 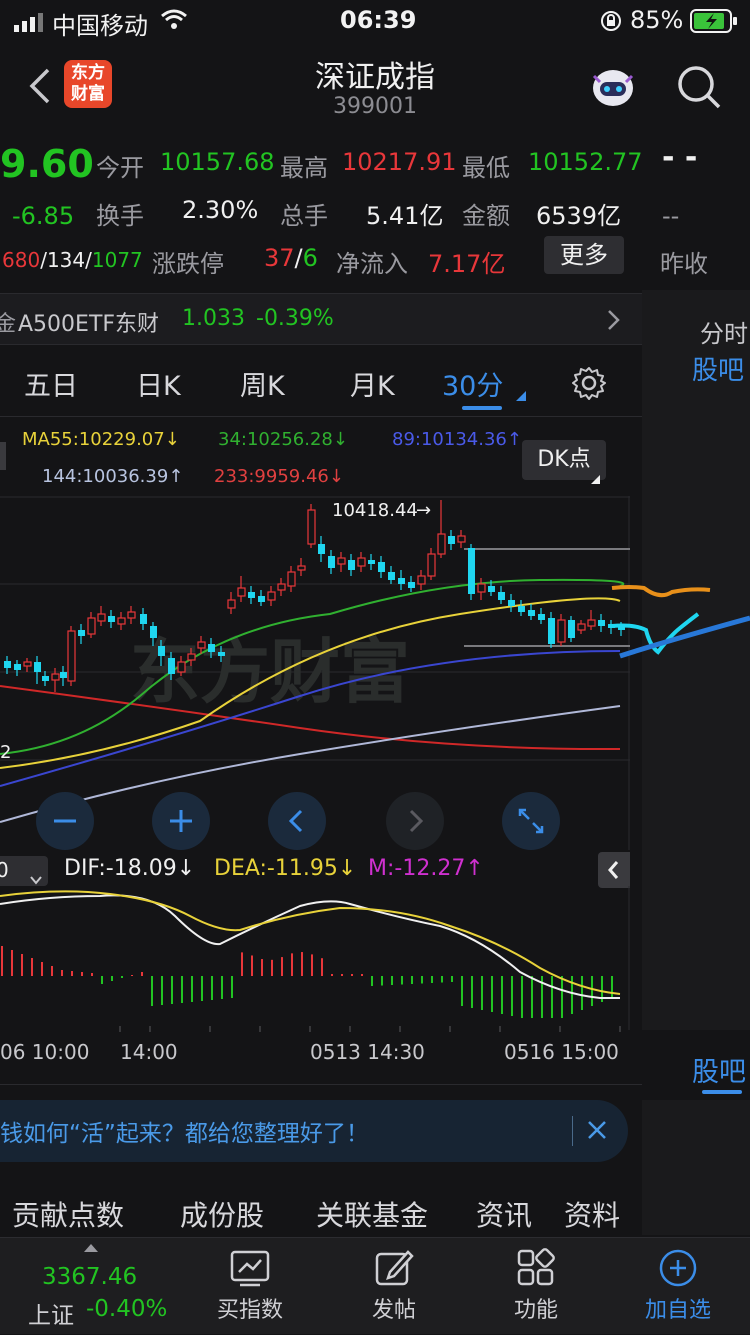 What do you see at coordinates (24, 871) in the screenshot?
I see `macd-period-select: 0` at bounding box center [24, 871].